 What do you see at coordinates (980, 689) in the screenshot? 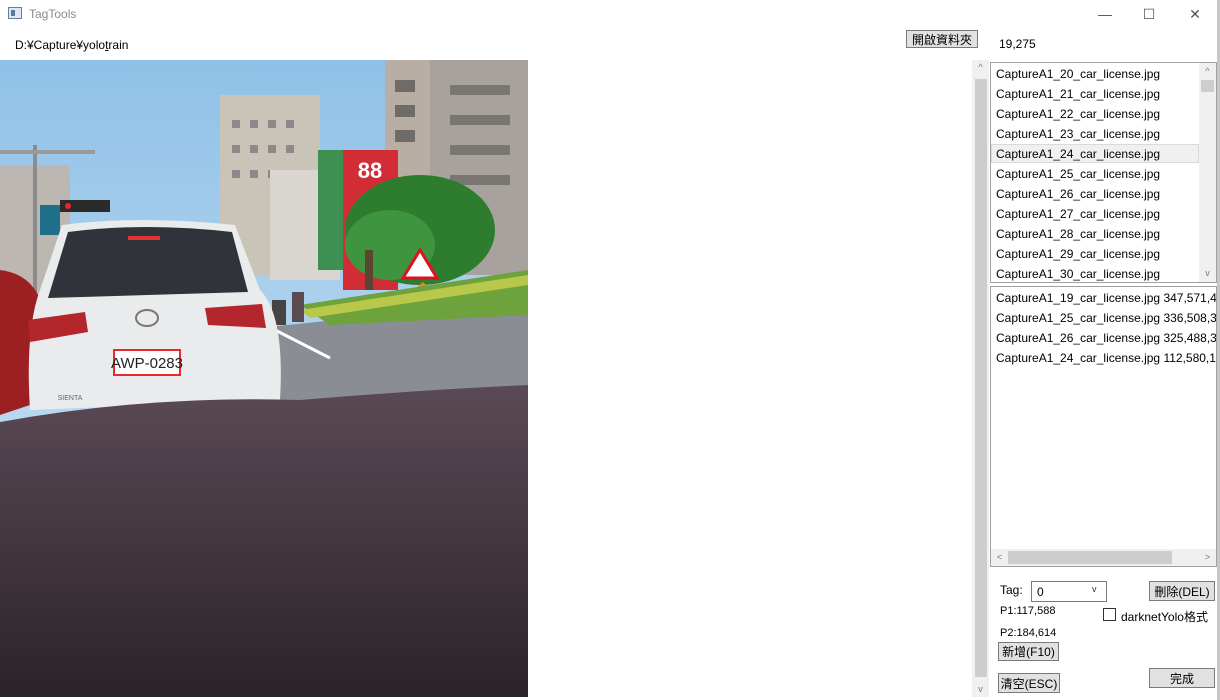
I see `scroll-down-arrow-icon: v` at bounding box center [980, 689].